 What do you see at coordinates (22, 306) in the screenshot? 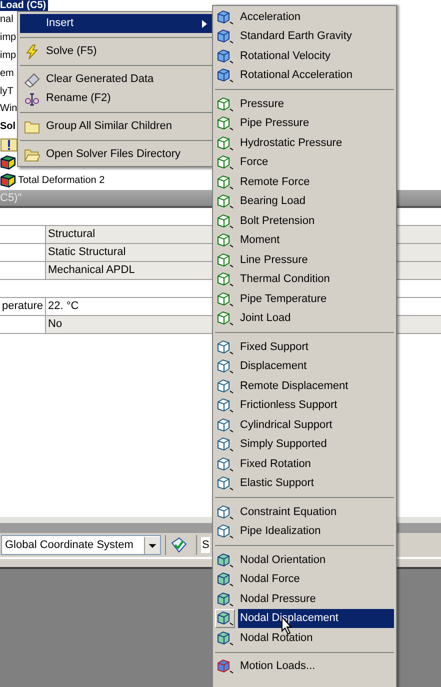
I see `property-name: perature` at bounding box center [22, 306].